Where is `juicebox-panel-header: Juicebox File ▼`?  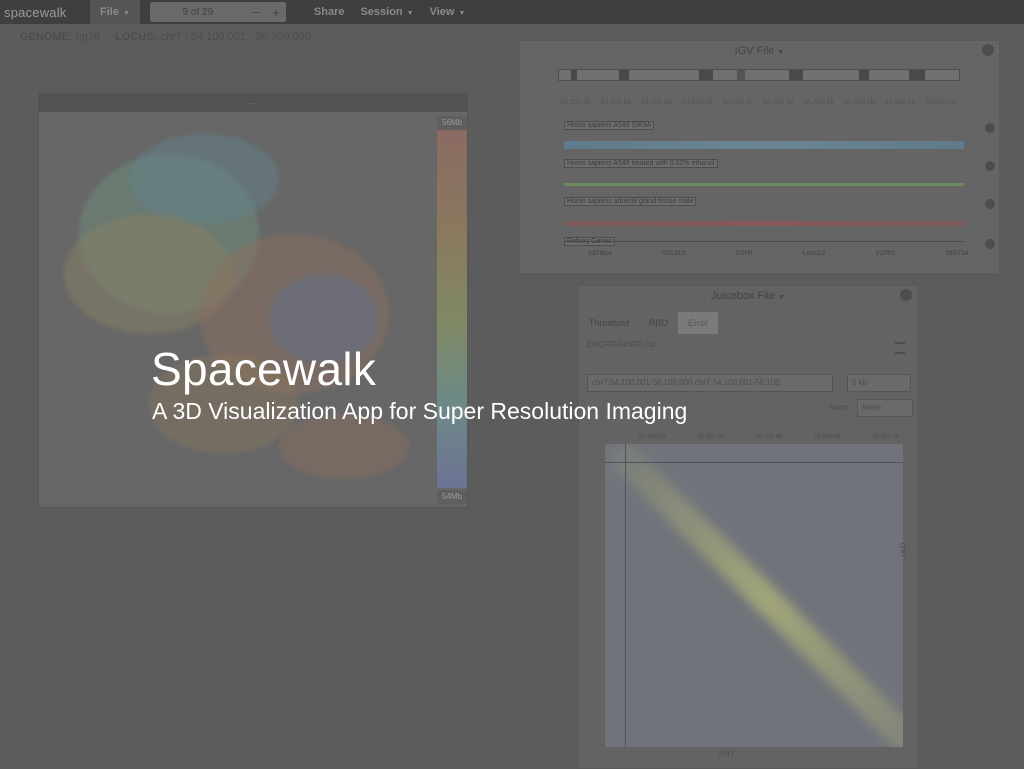 juicebox-panel-header: Juicebox File ▼ is located at coordinates (748, 296).